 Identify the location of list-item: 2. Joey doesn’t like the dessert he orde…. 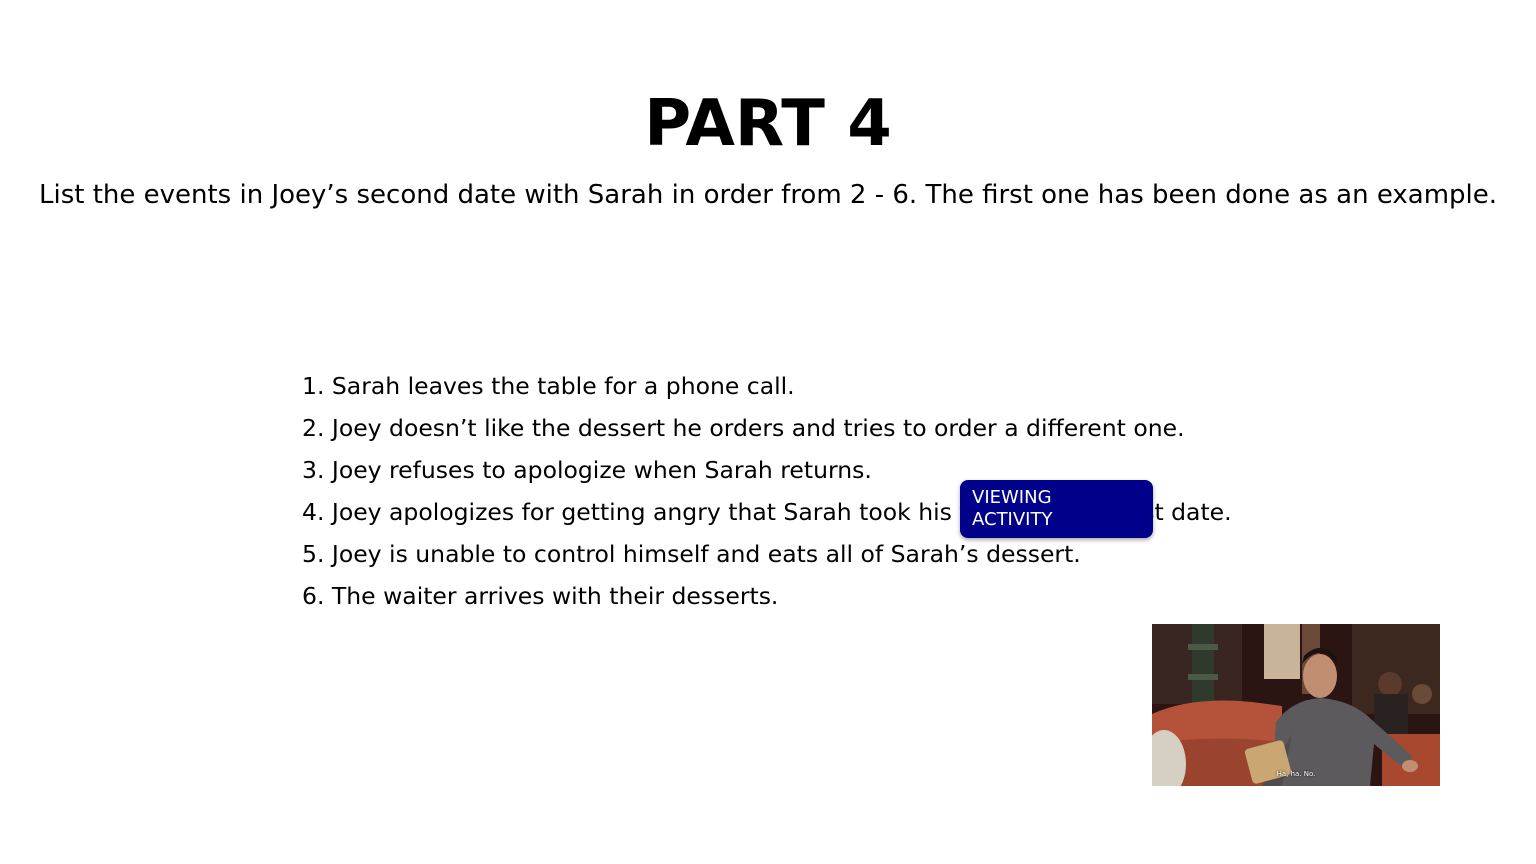
(743, 428).